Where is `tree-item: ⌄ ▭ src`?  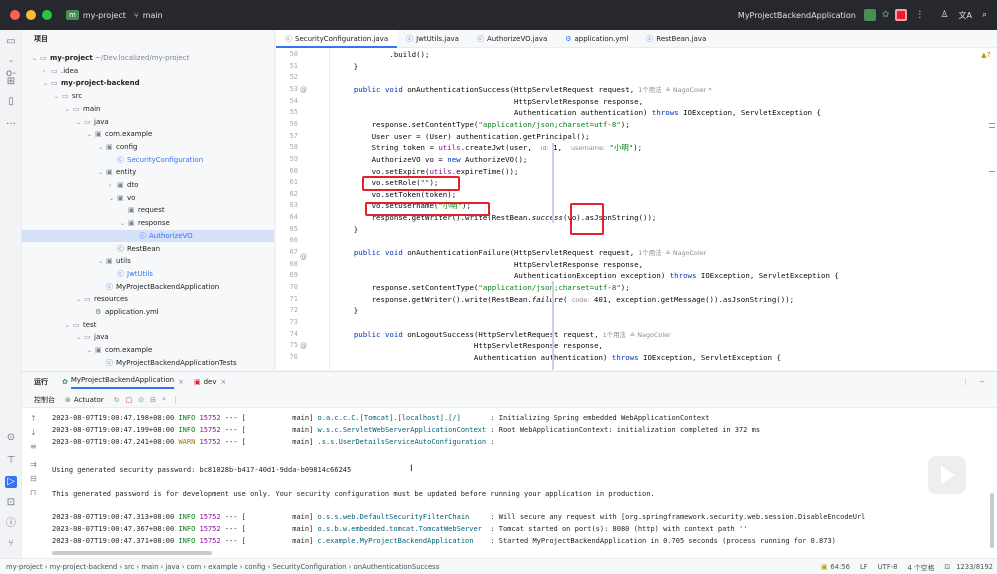 tree-item: ⌄ ▭ src is located at coordinates (148, 97).